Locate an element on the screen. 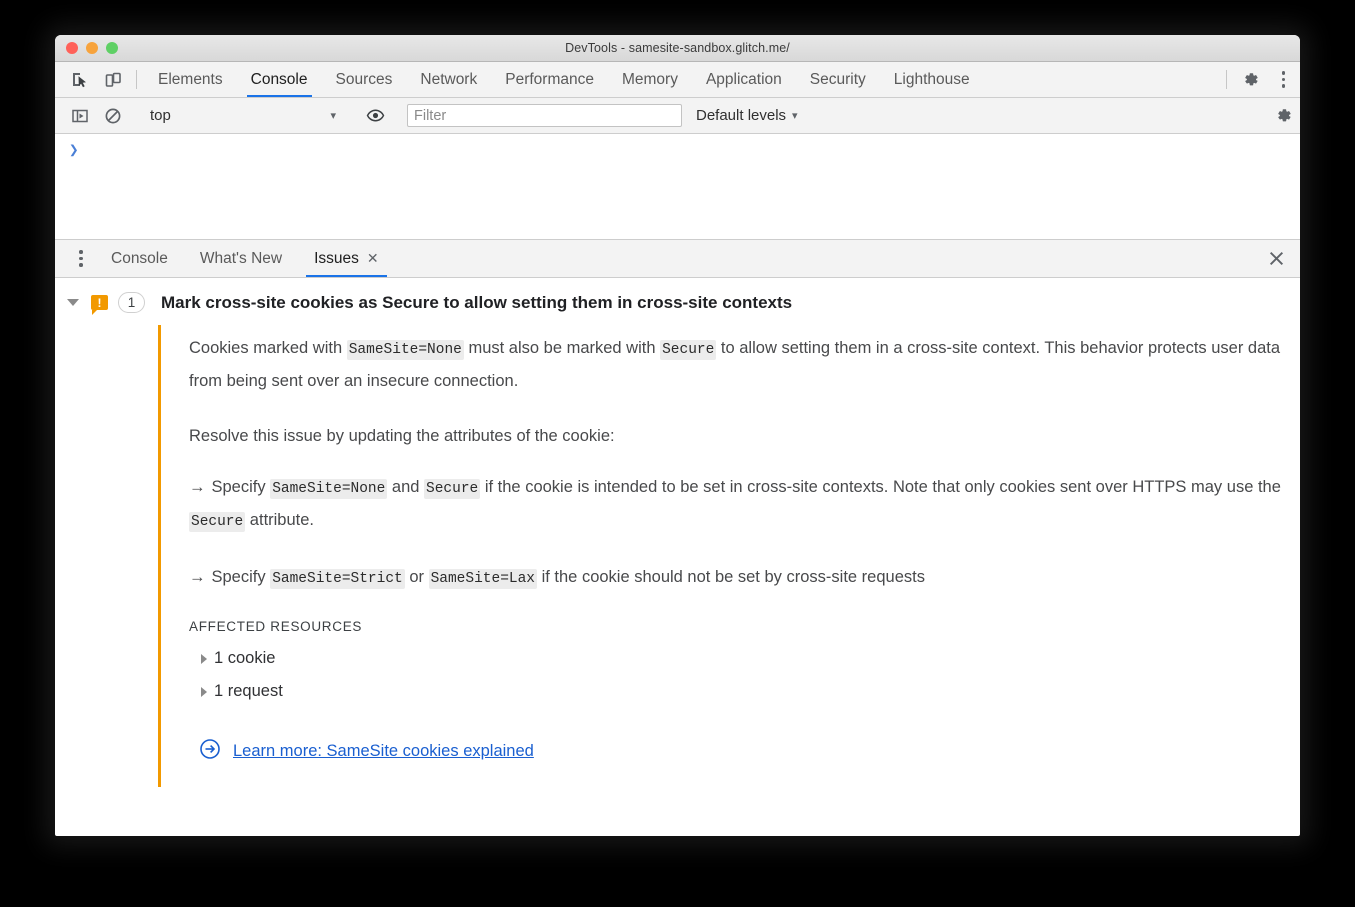 The height and width of the screenshot is (907, 1355). tab-label: Console is located at coordinates (279, 79).